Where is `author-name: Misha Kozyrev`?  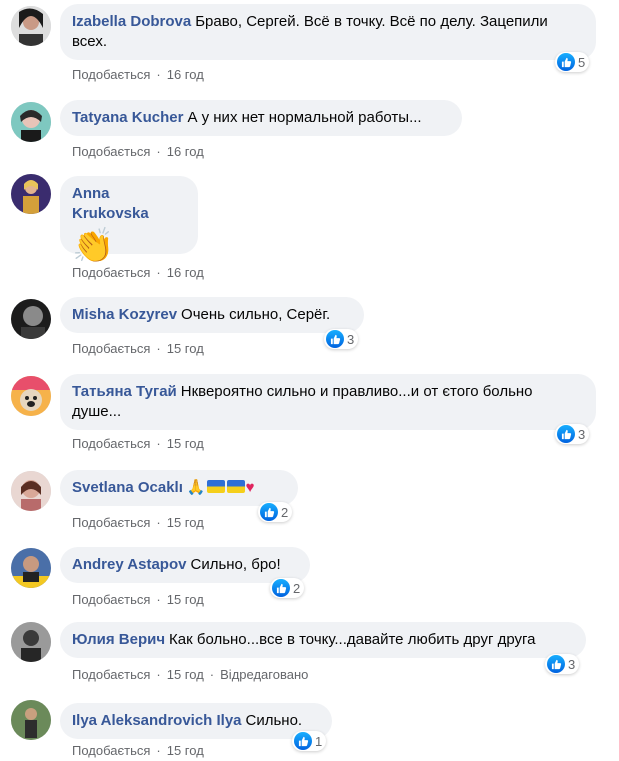 author-name: Misha Kozyrev is located at coordinates (124, 314).